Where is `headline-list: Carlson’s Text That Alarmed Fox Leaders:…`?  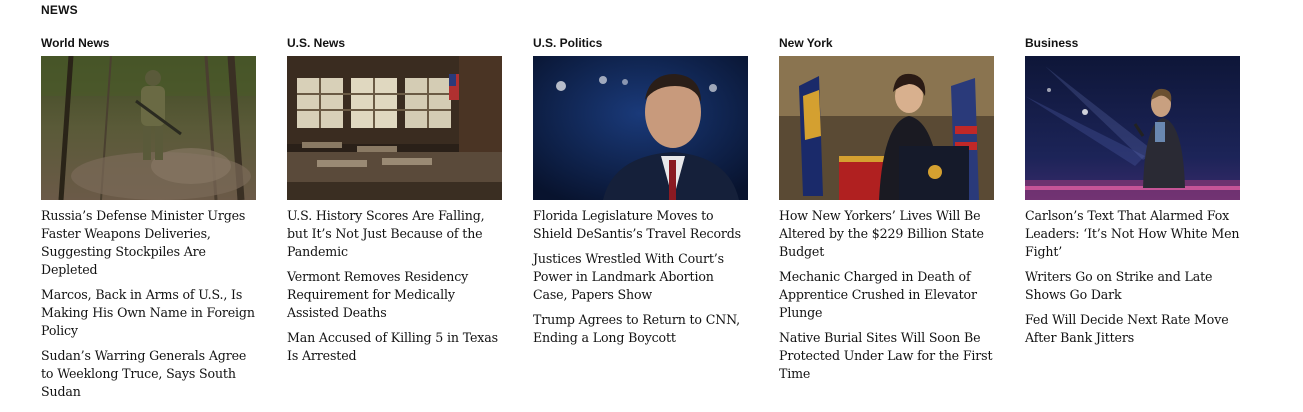
headline-list: Carlson’s Text That Alarmed Fox Leaders:… is located at coordinates (1133, 277).